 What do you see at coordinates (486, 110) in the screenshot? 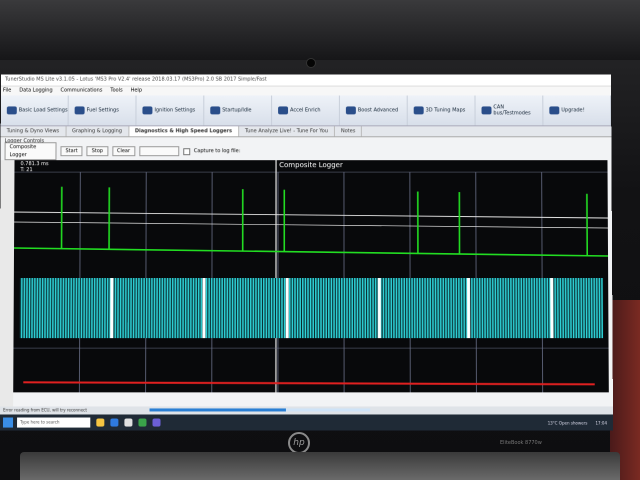
I see `can-icon` at bounding box center [486, 110].